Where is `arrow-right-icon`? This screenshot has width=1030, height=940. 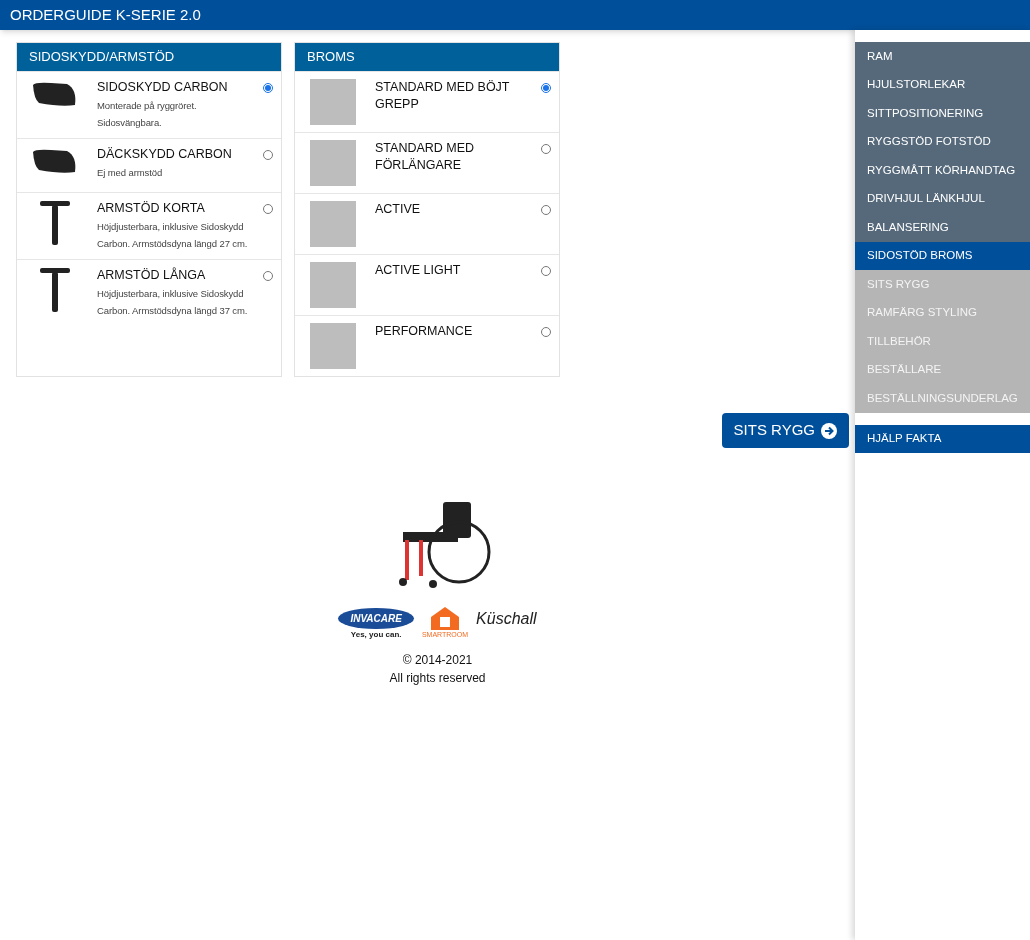
arrow-right-icon is located at coordinates (829, 430).